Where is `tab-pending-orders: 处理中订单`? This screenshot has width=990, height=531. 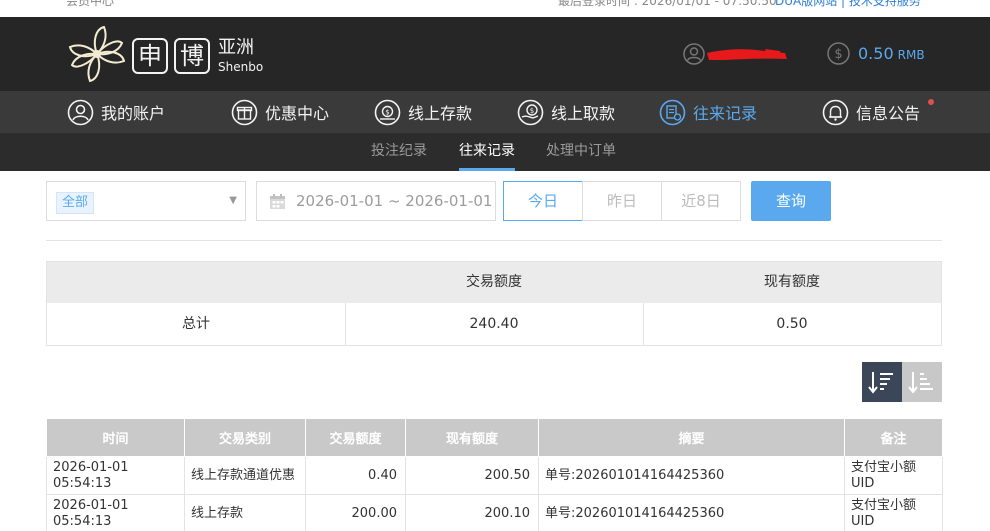 tab-pending-orders: 处理中订单 is located at coordinates (581, 152).